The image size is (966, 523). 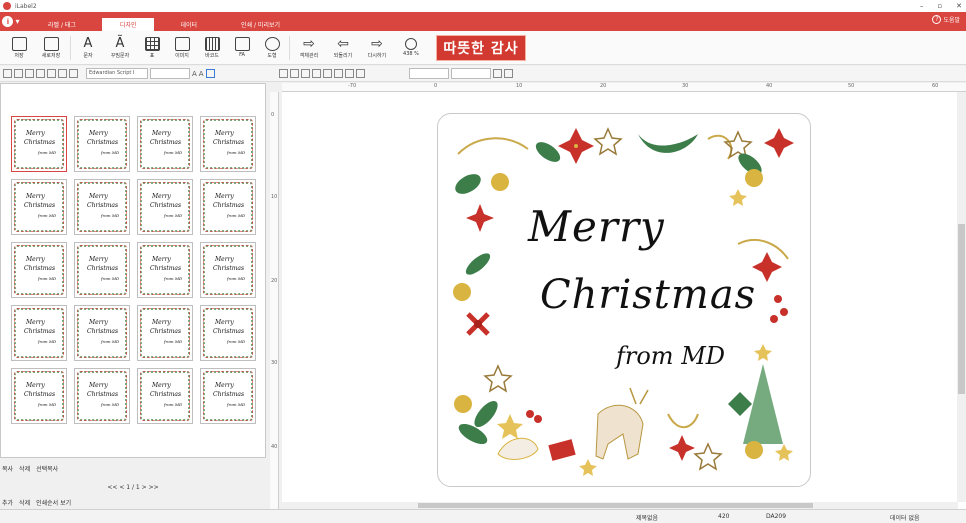 What do you see at coordinates (24, 468) in the screenshot?
I see `delete-thumb-button: 삭제` at bounding box center [24, 468].